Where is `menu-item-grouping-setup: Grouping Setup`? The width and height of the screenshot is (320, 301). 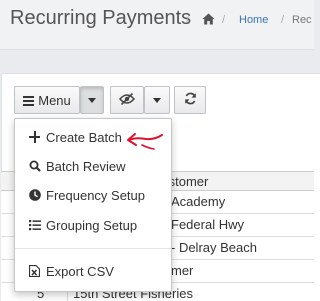
menu-item-grouping-setup: Grouping Setup is located at coordinates (93, 225).